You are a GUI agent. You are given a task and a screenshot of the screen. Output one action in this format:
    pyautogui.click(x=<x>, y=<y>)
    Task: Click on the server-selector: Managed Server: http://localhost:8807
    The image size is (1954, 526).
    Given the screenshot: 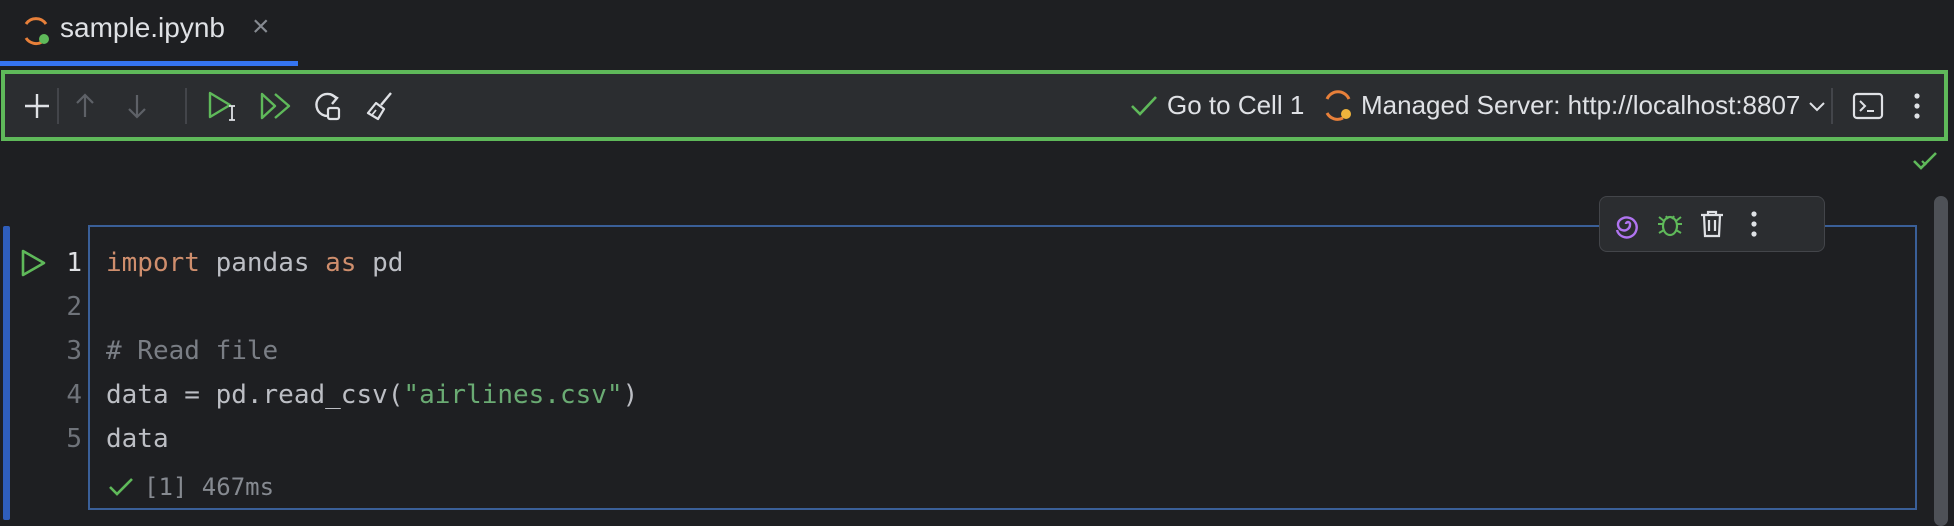 What is the action you would take?
    pyautogui.click(x=1574, y=105)
    